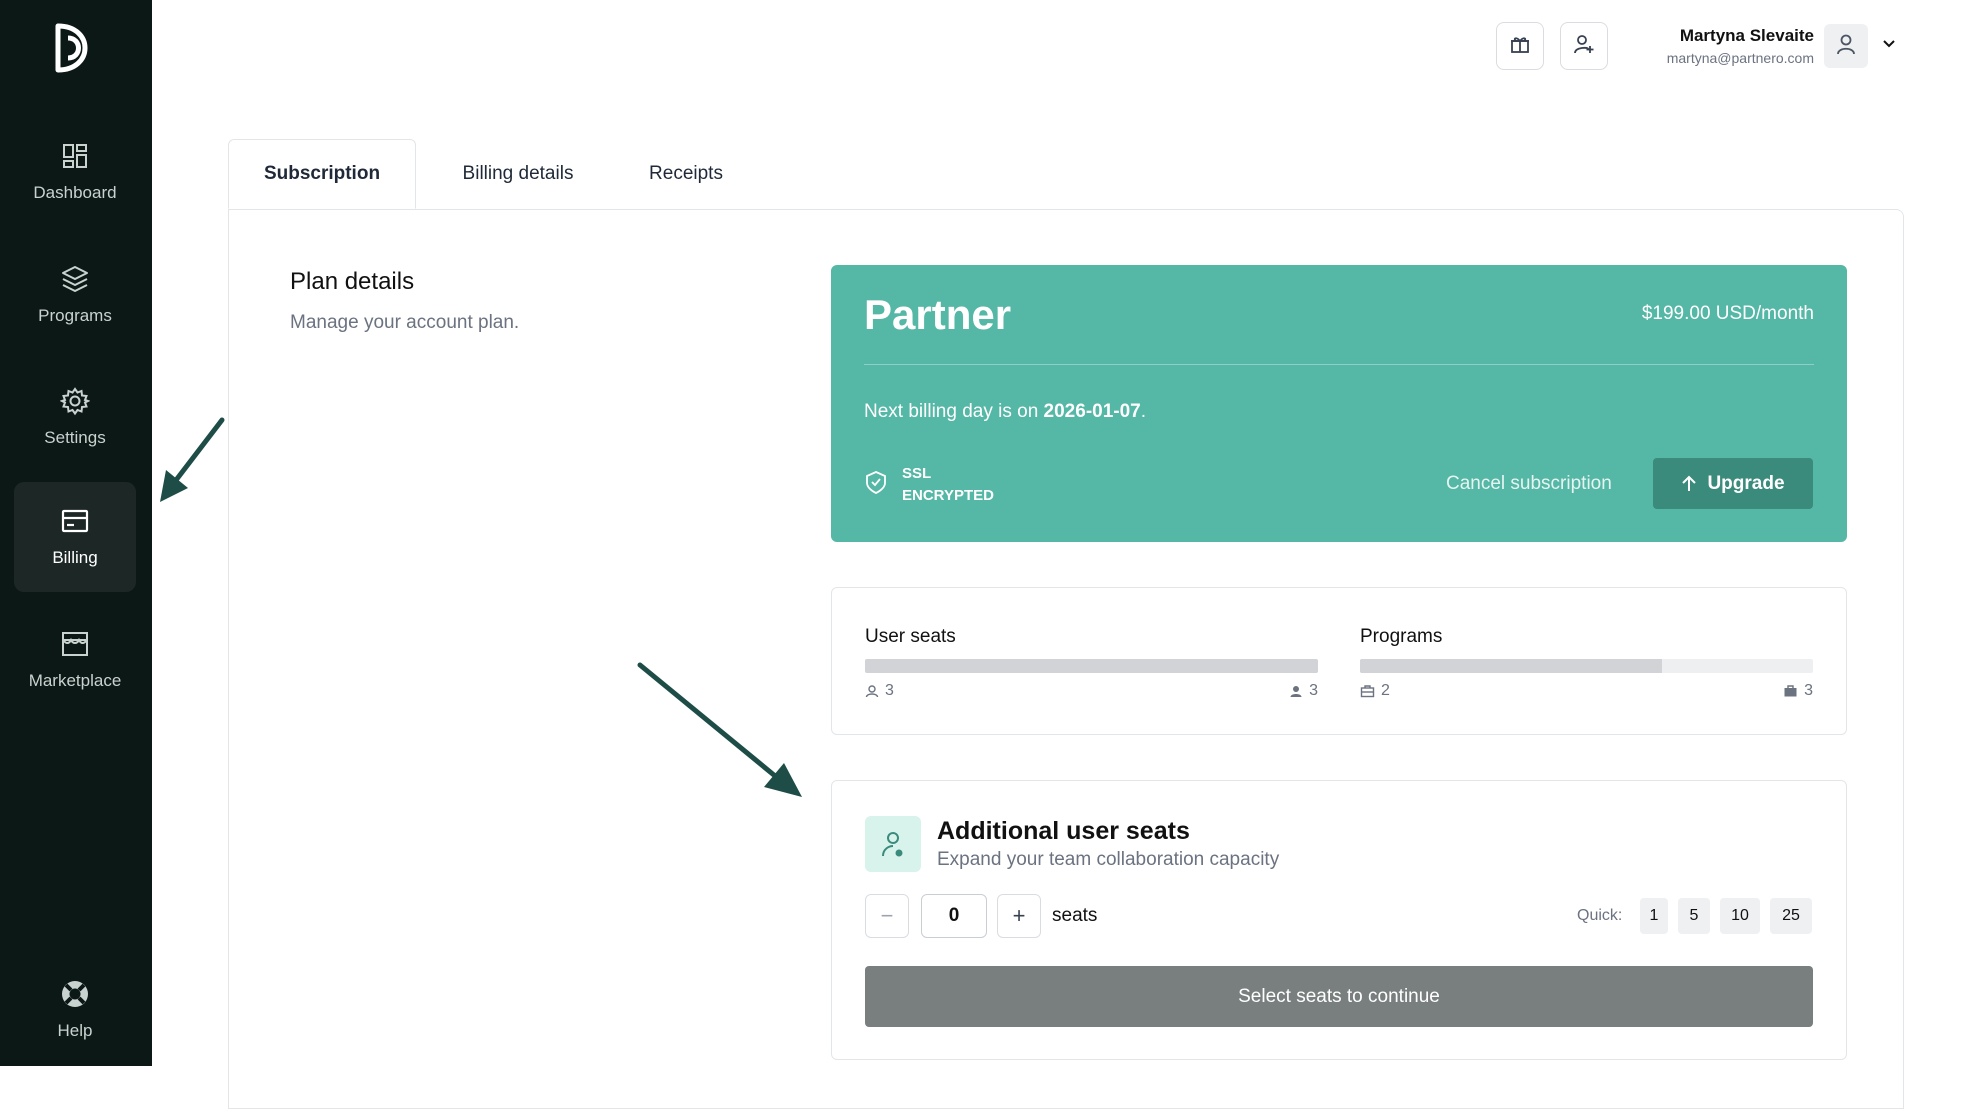 The width and height of the screenshot is (1964, 1109). Describe the element at coordinates (1740, 58) in the screenshot. I see `user-email: martyna@partnero.com` at that location.